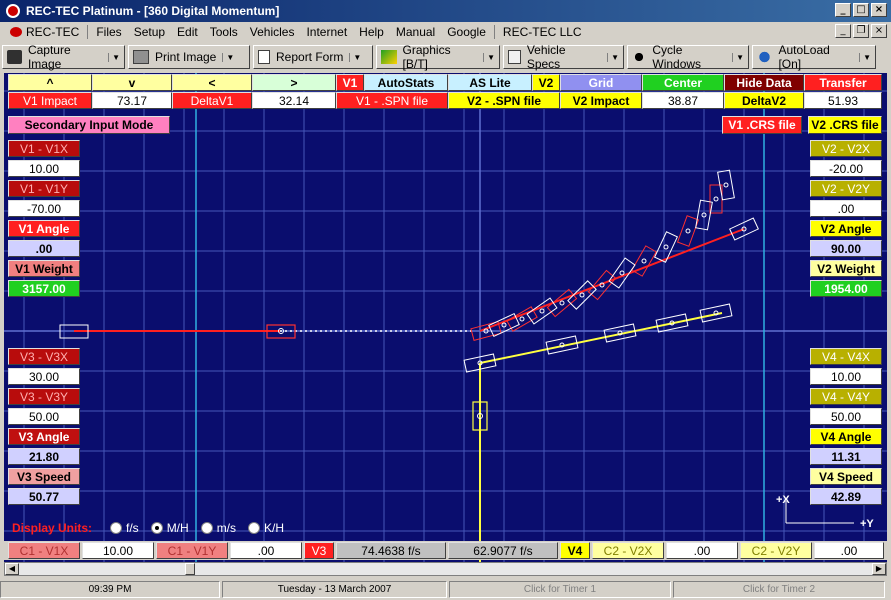 This screenshot has width=891, height=600. What do you see at coordinates (503, 550) in the screenshot?
I see `v4-speed-fs: 62.9077 f/s` at bounding box center [503, 550].